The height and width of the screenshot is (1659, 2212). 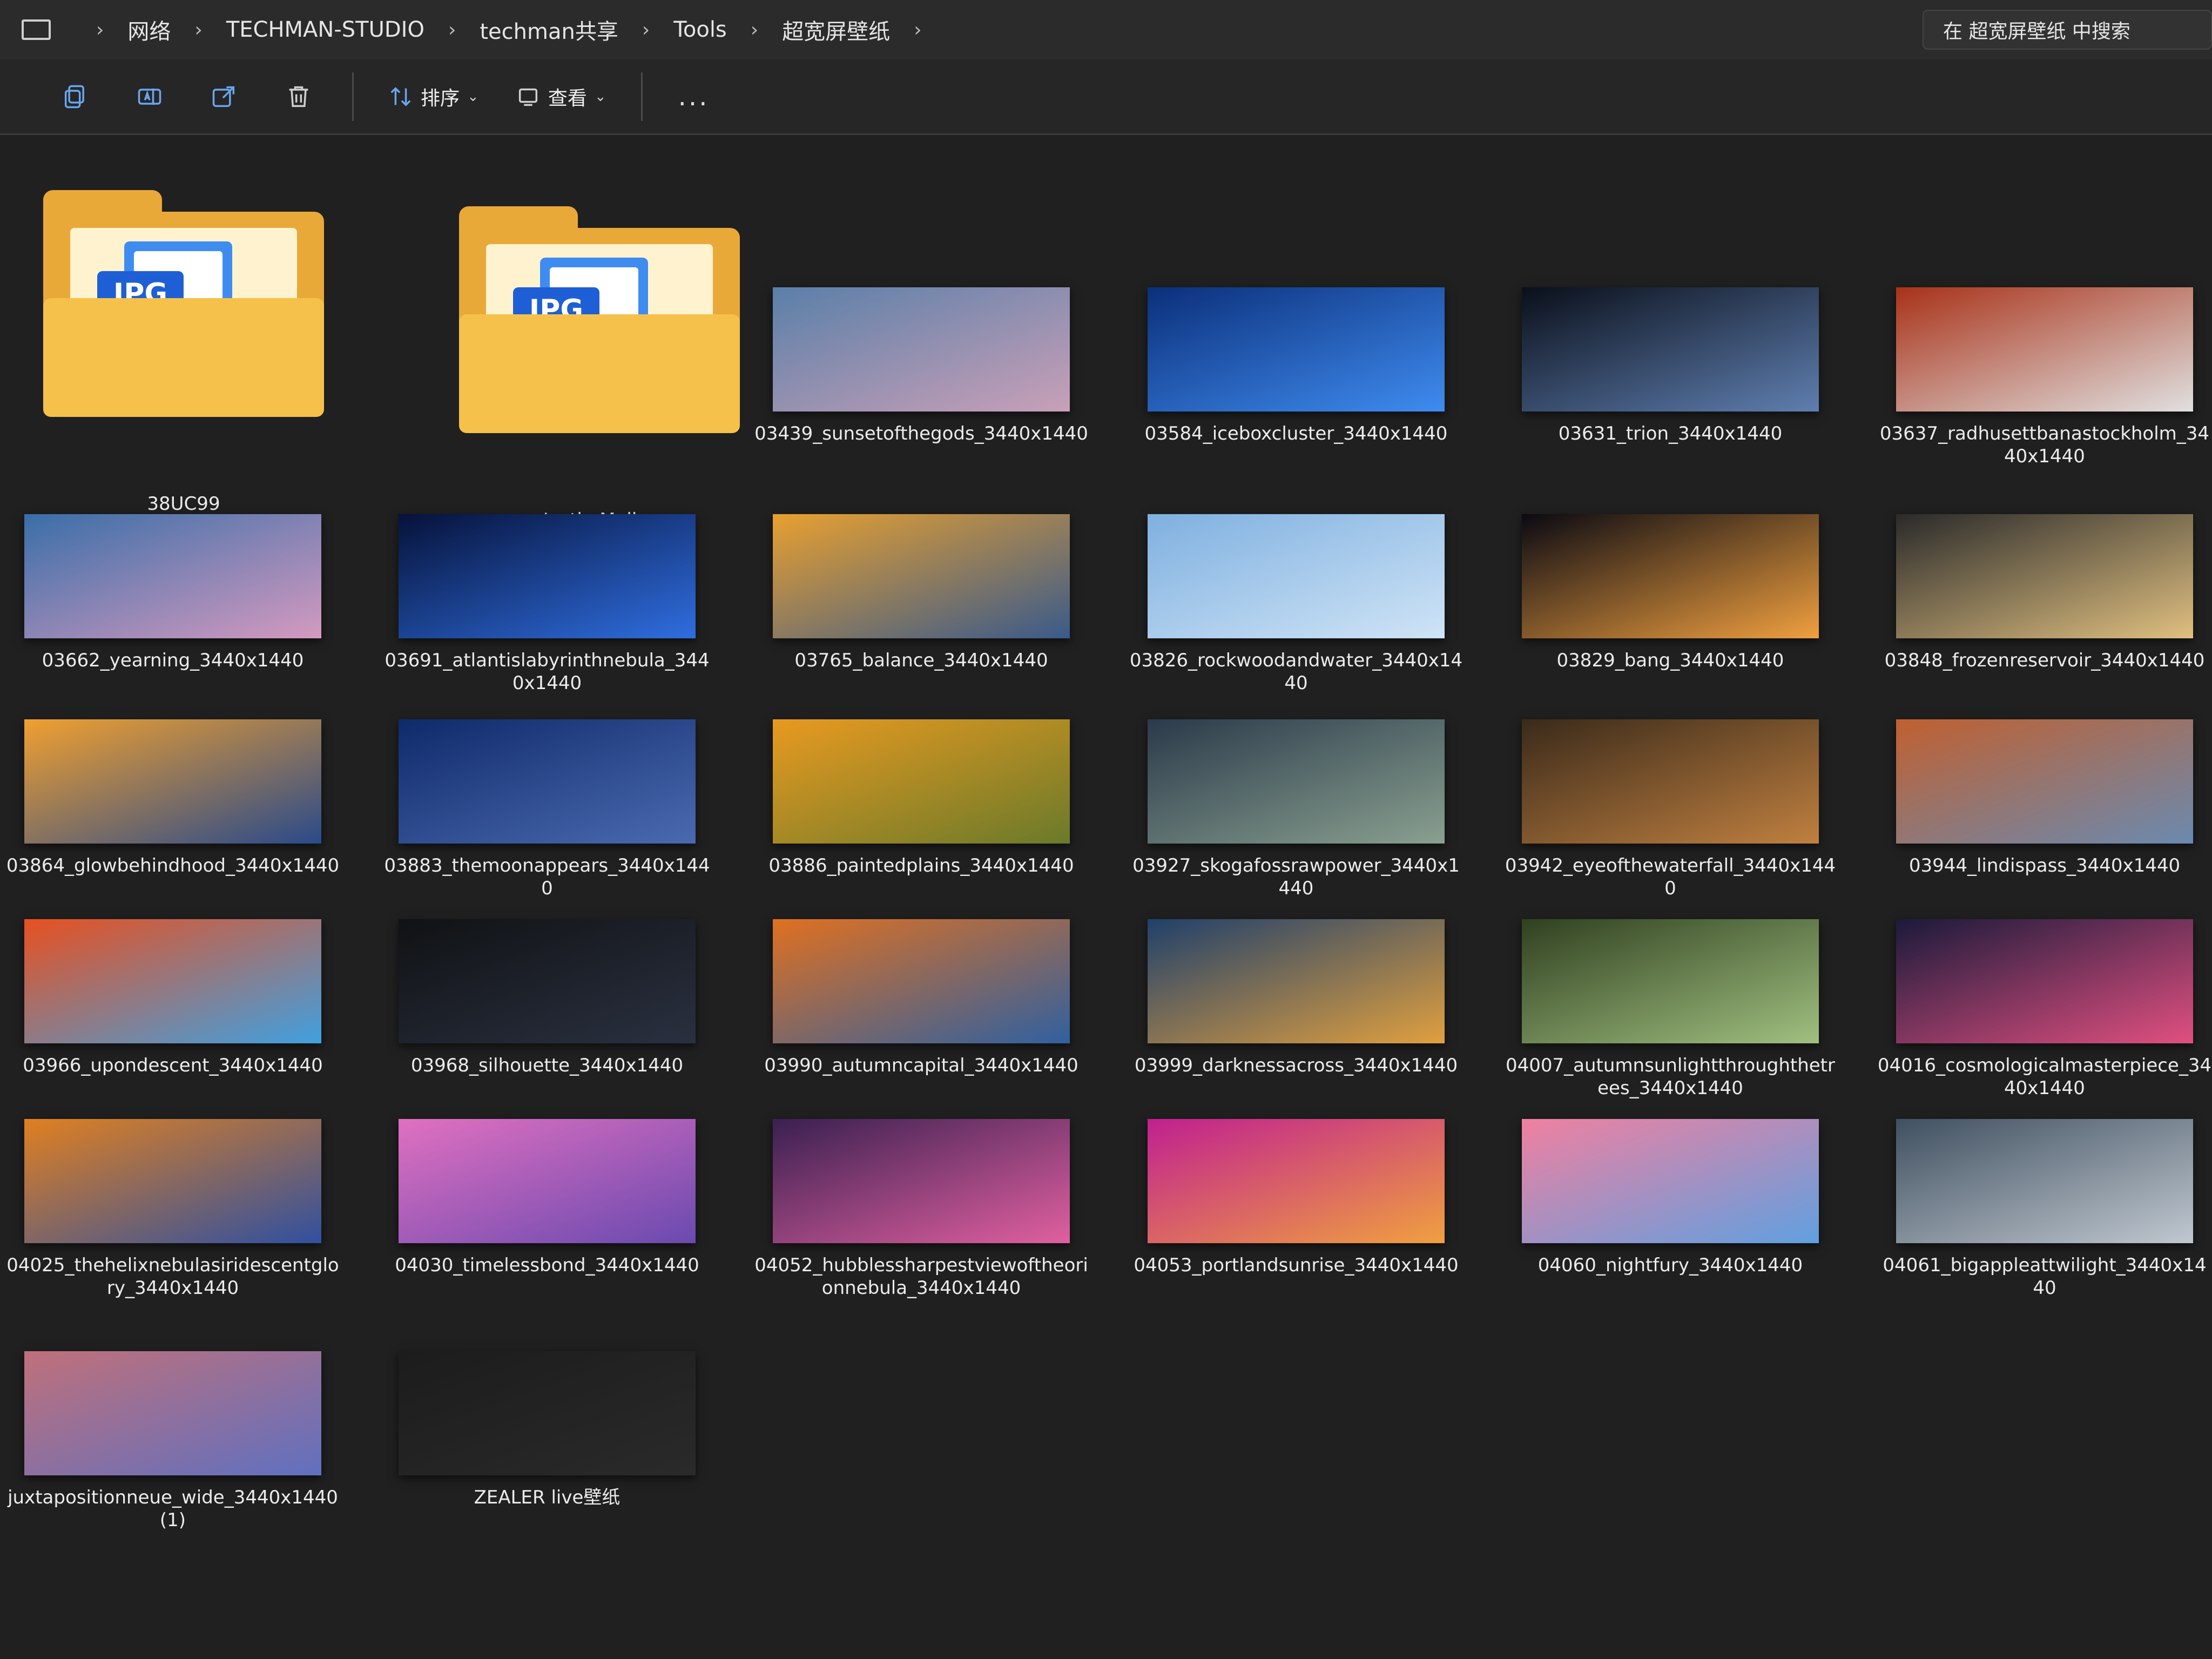 I want to click on file-name: 04030_timelessbond_3440x1440, so click(x=547, y=1265).